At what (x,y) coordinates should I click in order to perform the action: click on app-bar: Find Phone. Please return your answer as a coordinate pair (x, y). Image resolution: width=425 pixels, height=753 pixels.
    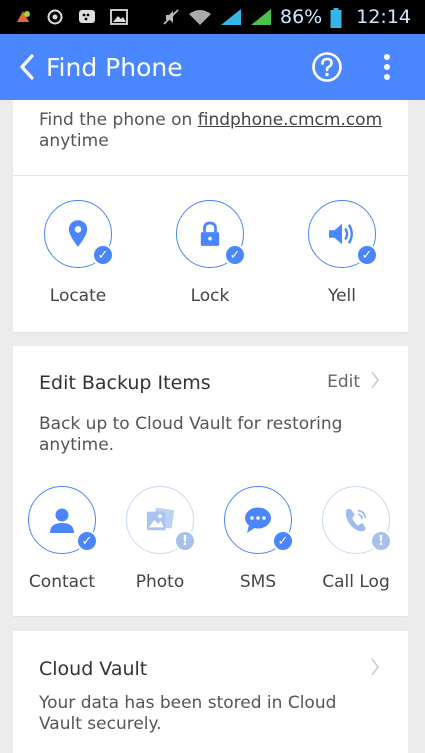
    Looking at the image, I should click on (212, 67).